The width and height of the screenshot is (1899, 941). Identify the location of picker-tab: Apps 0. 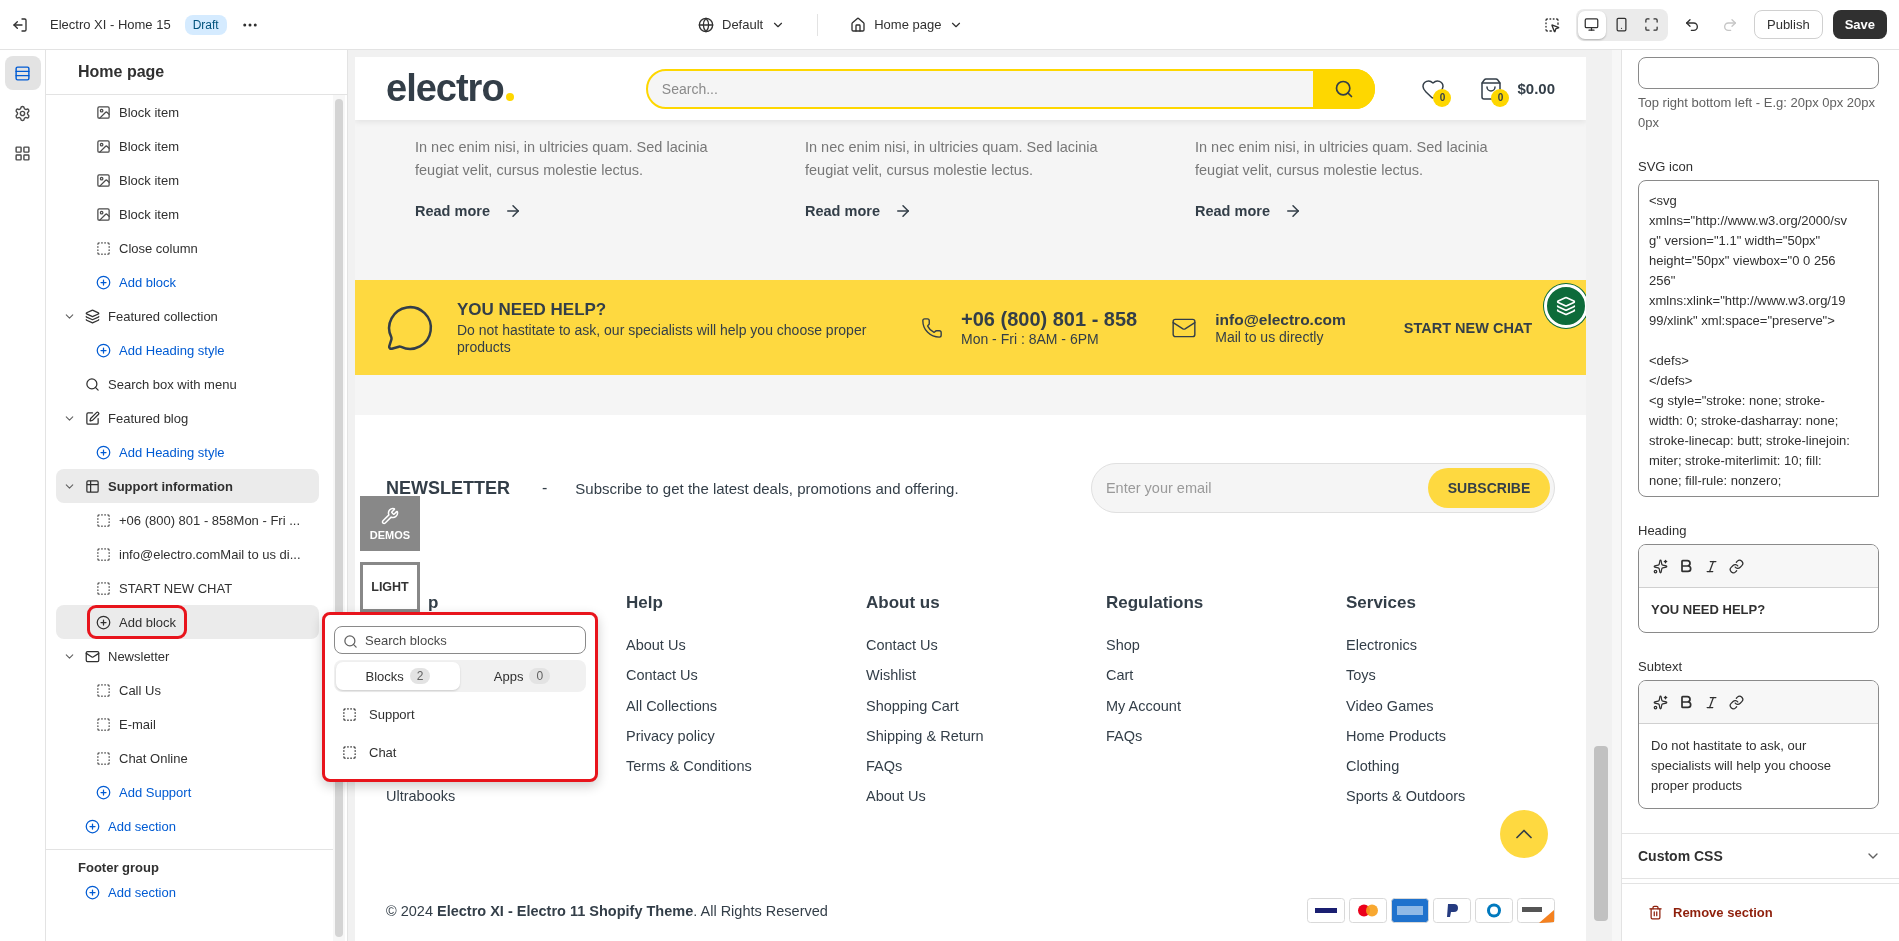
(522, 676).